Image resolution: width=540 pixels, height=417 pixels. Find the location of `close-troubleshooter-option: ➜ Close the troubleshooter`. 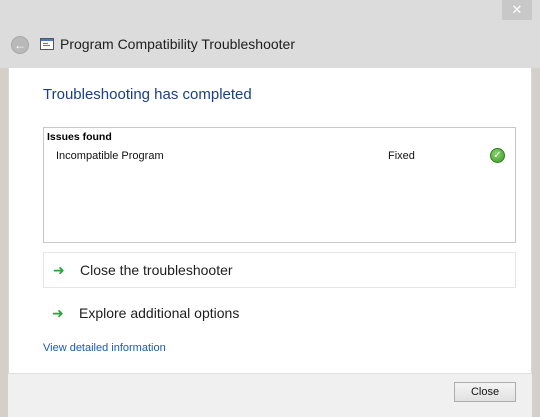

close-troubleshooter-option: ➜ Close the troubleshooter is located at coordinates (279, 270).